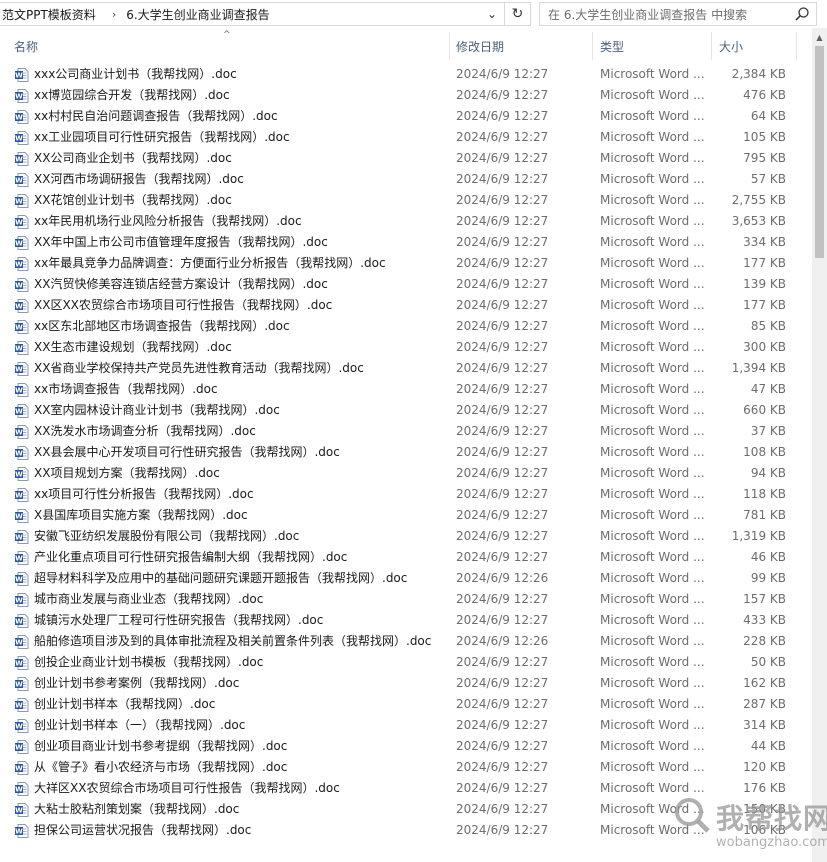 The height and width of the screenshot is (862, 827). Describe the element at coordinates (819, 37) in the screenshot. I see `scroll-up-icon: ▲` at that location.